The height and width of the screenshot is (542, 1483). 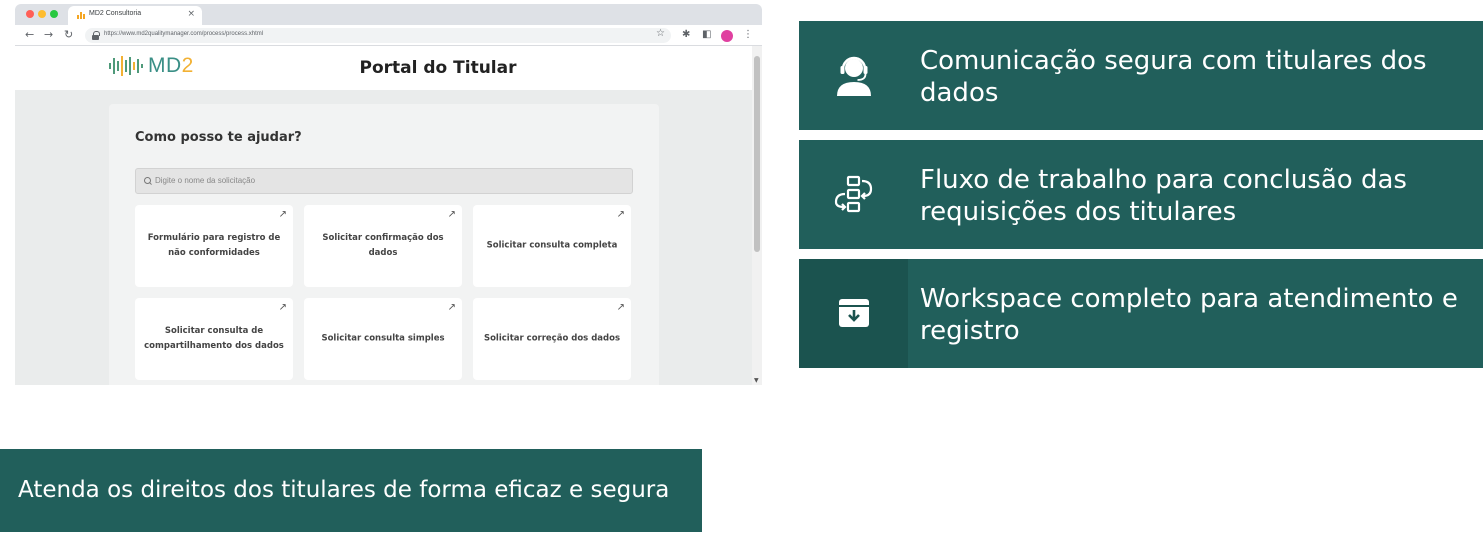 I want to click on back-icon: ←, so click(x=29, y=35).